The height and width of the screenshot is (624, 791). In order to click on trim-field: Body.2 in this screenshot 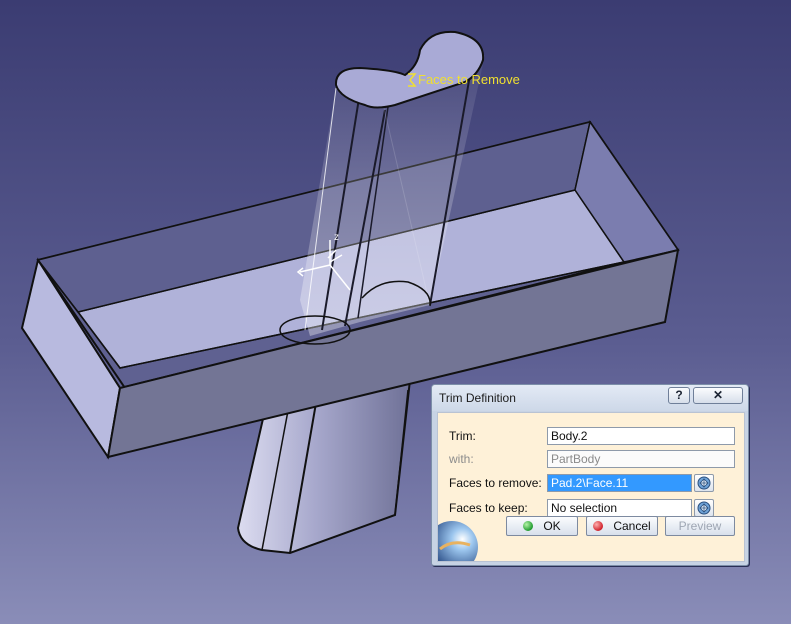, I will do `click(641, 436)`.